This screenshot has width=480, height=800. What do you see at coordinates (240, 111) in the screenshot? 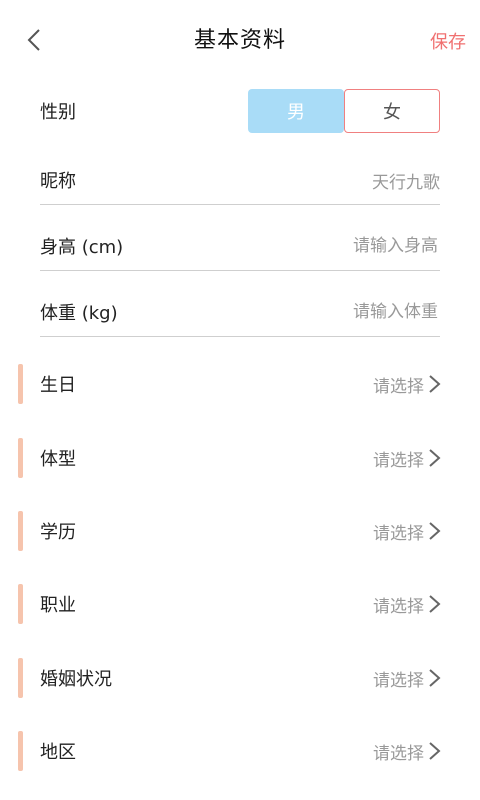
I see `gender-row: 性别 男 女` at bounding box center [240, 111].